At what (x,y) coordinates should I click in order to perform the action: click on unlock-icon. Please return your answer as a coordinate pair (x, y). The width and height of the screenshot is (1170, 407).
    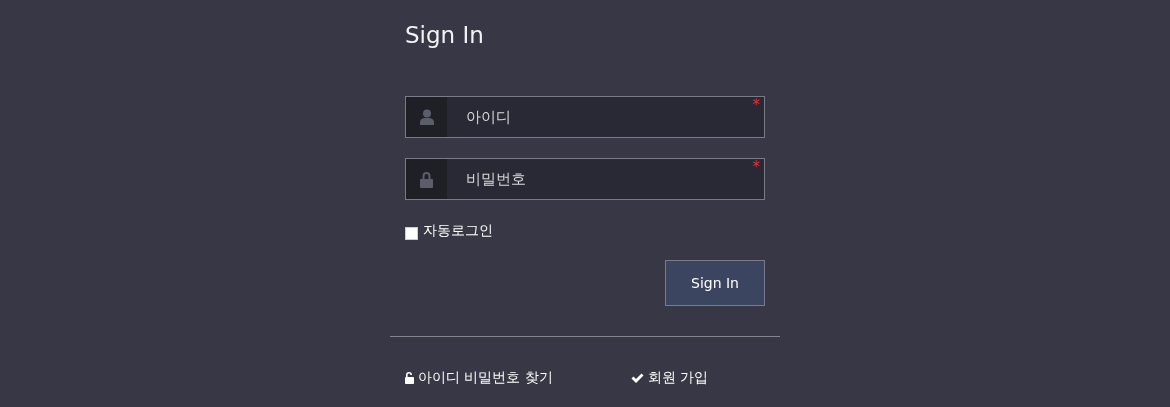
    Looking at the image, I should click on (409, 378).